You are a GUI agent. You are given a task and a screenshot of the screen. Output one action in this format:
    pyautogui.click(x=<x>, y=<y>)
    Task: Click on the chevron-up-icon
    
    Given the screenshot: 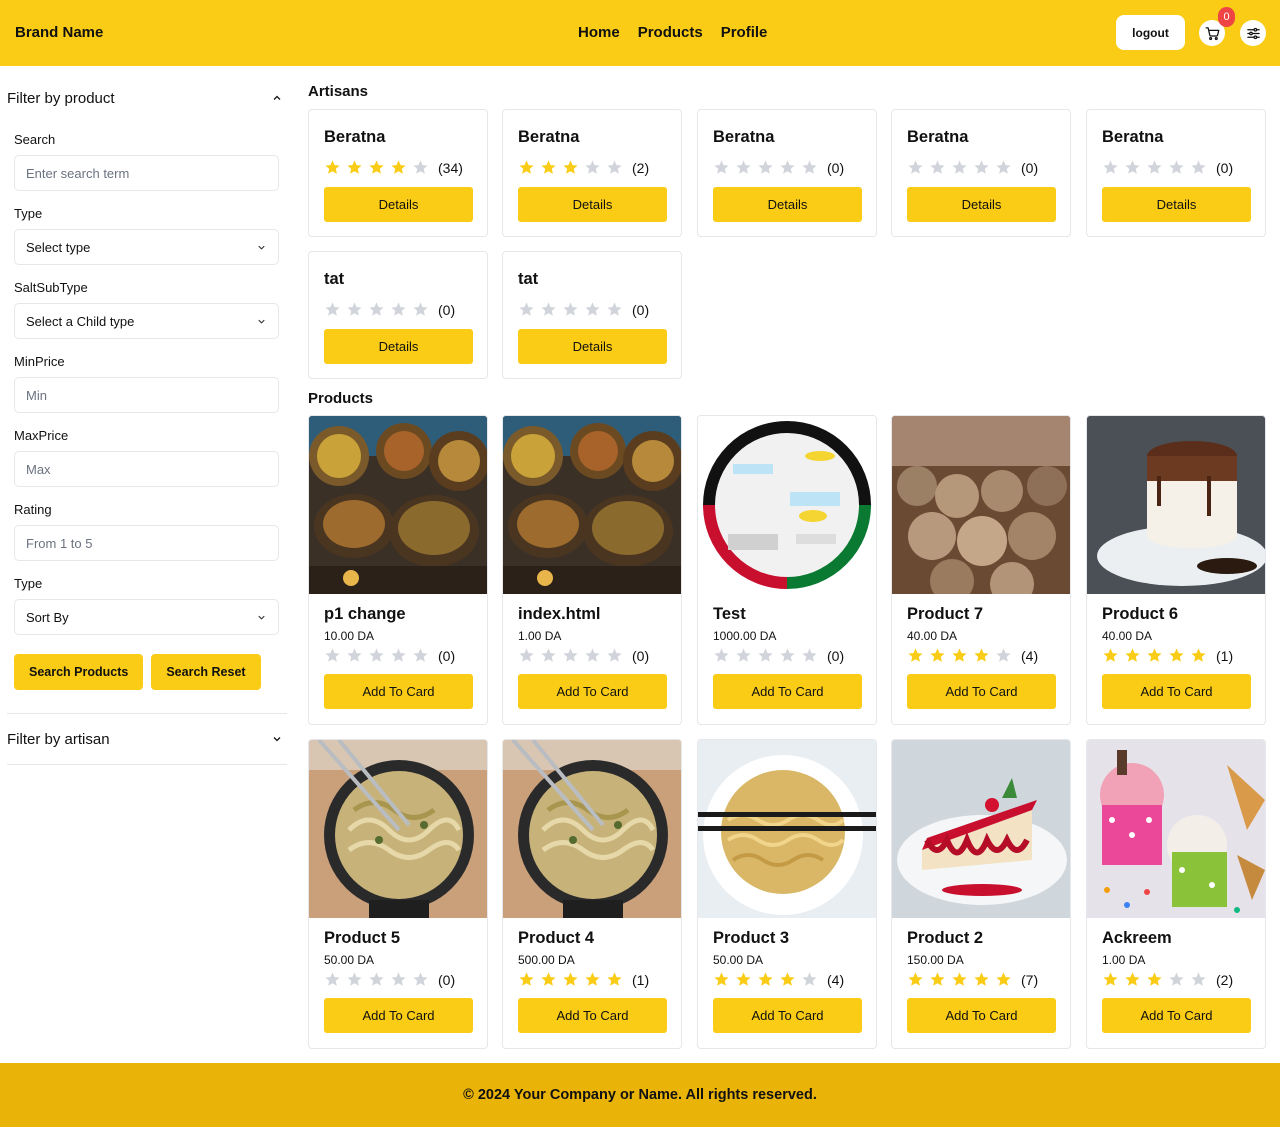 What is the action you would take?
    pyautogui.click(x=277, y=97)
    